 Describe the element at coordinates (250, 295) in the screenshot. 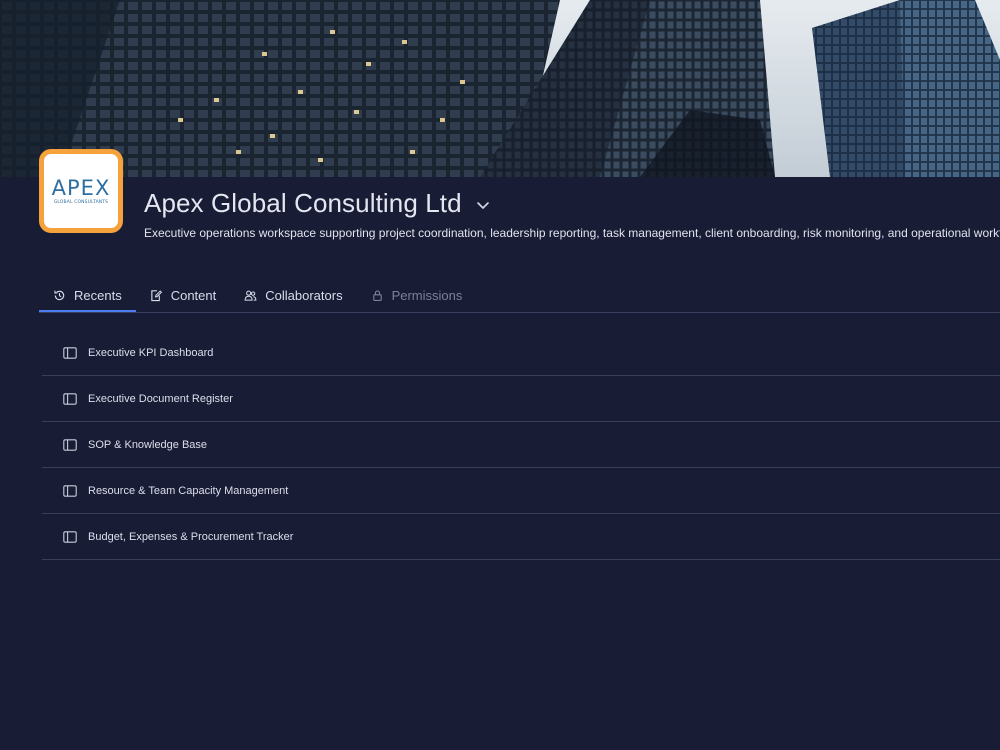

I see `people-icon` at that location.